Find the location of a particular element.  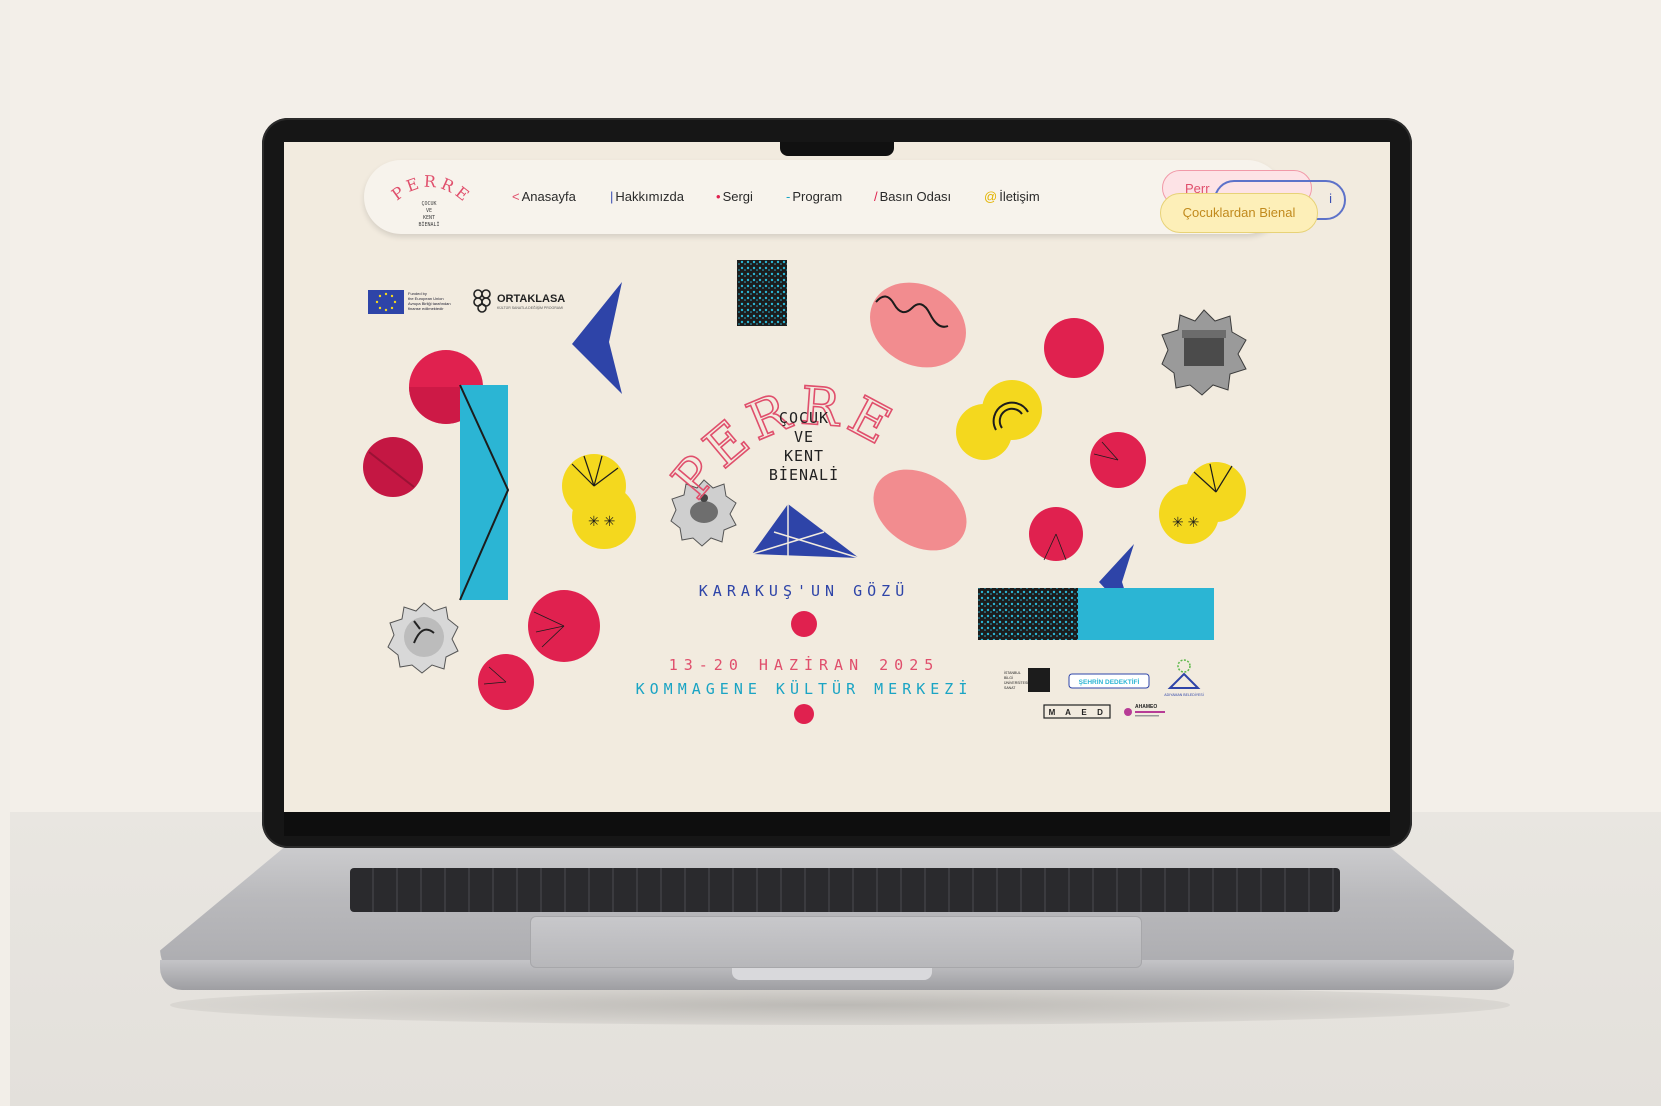

ahameo-logo: AHAMEO is located at coordinates (1144, 710).